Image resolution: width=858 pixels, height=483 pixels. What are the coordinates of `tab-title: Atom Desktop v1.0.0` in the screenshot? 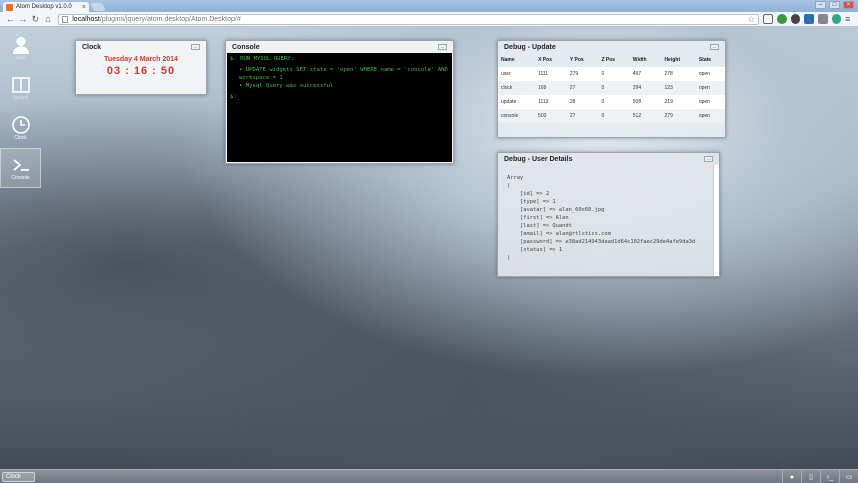 It's located at (44, 7).